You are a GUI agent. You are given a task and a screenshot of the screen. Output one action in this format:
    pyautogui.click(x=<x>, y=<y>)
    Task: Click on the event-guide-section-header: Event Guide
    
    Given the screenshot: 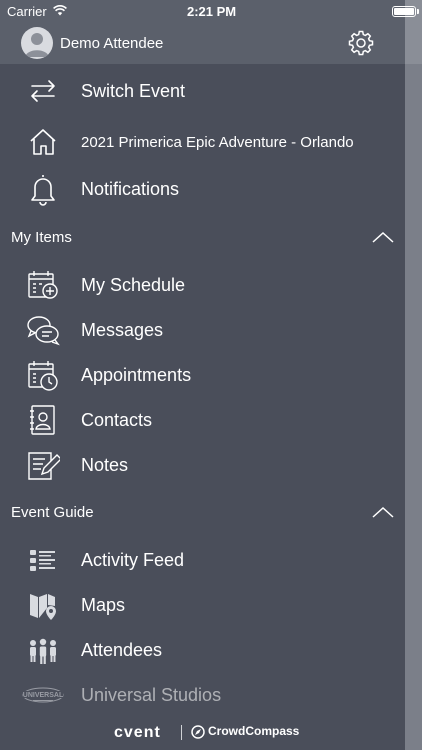 What is the action you would take?
    pyautogui.click(x=202, y=513)
    